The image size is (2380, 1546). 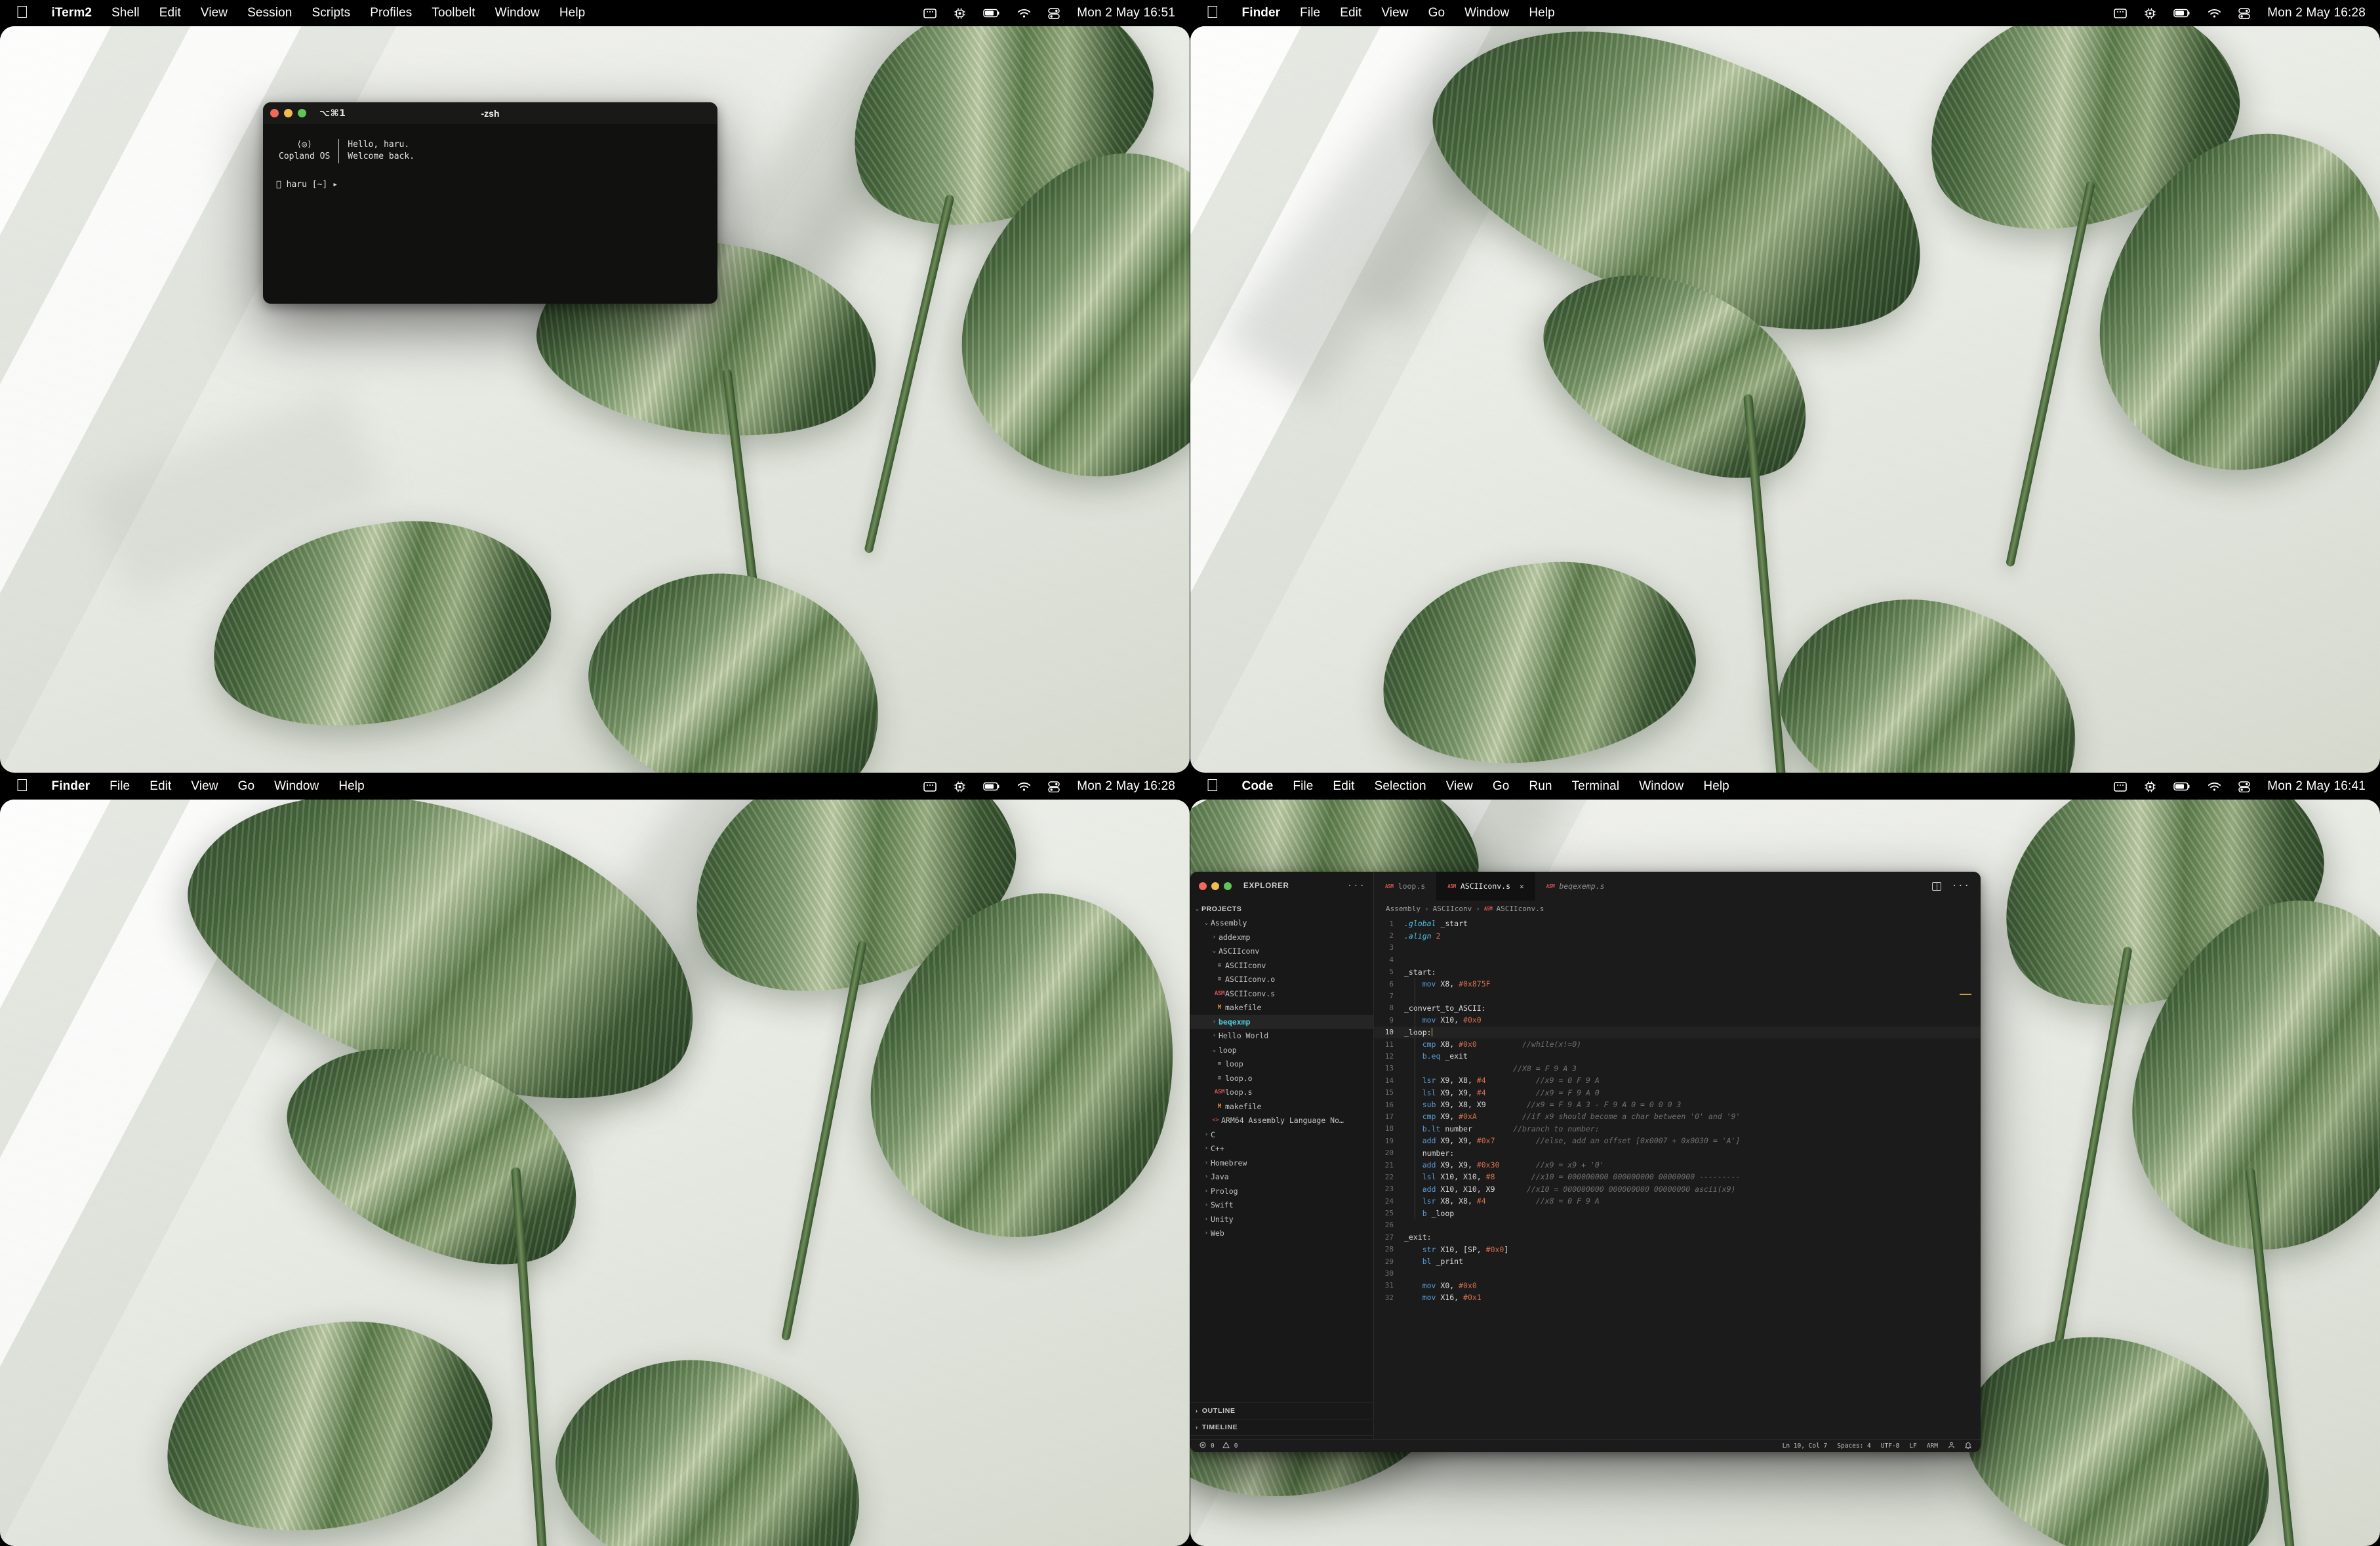 I want to click on errors-icon, so click(x=1203, y=1446).